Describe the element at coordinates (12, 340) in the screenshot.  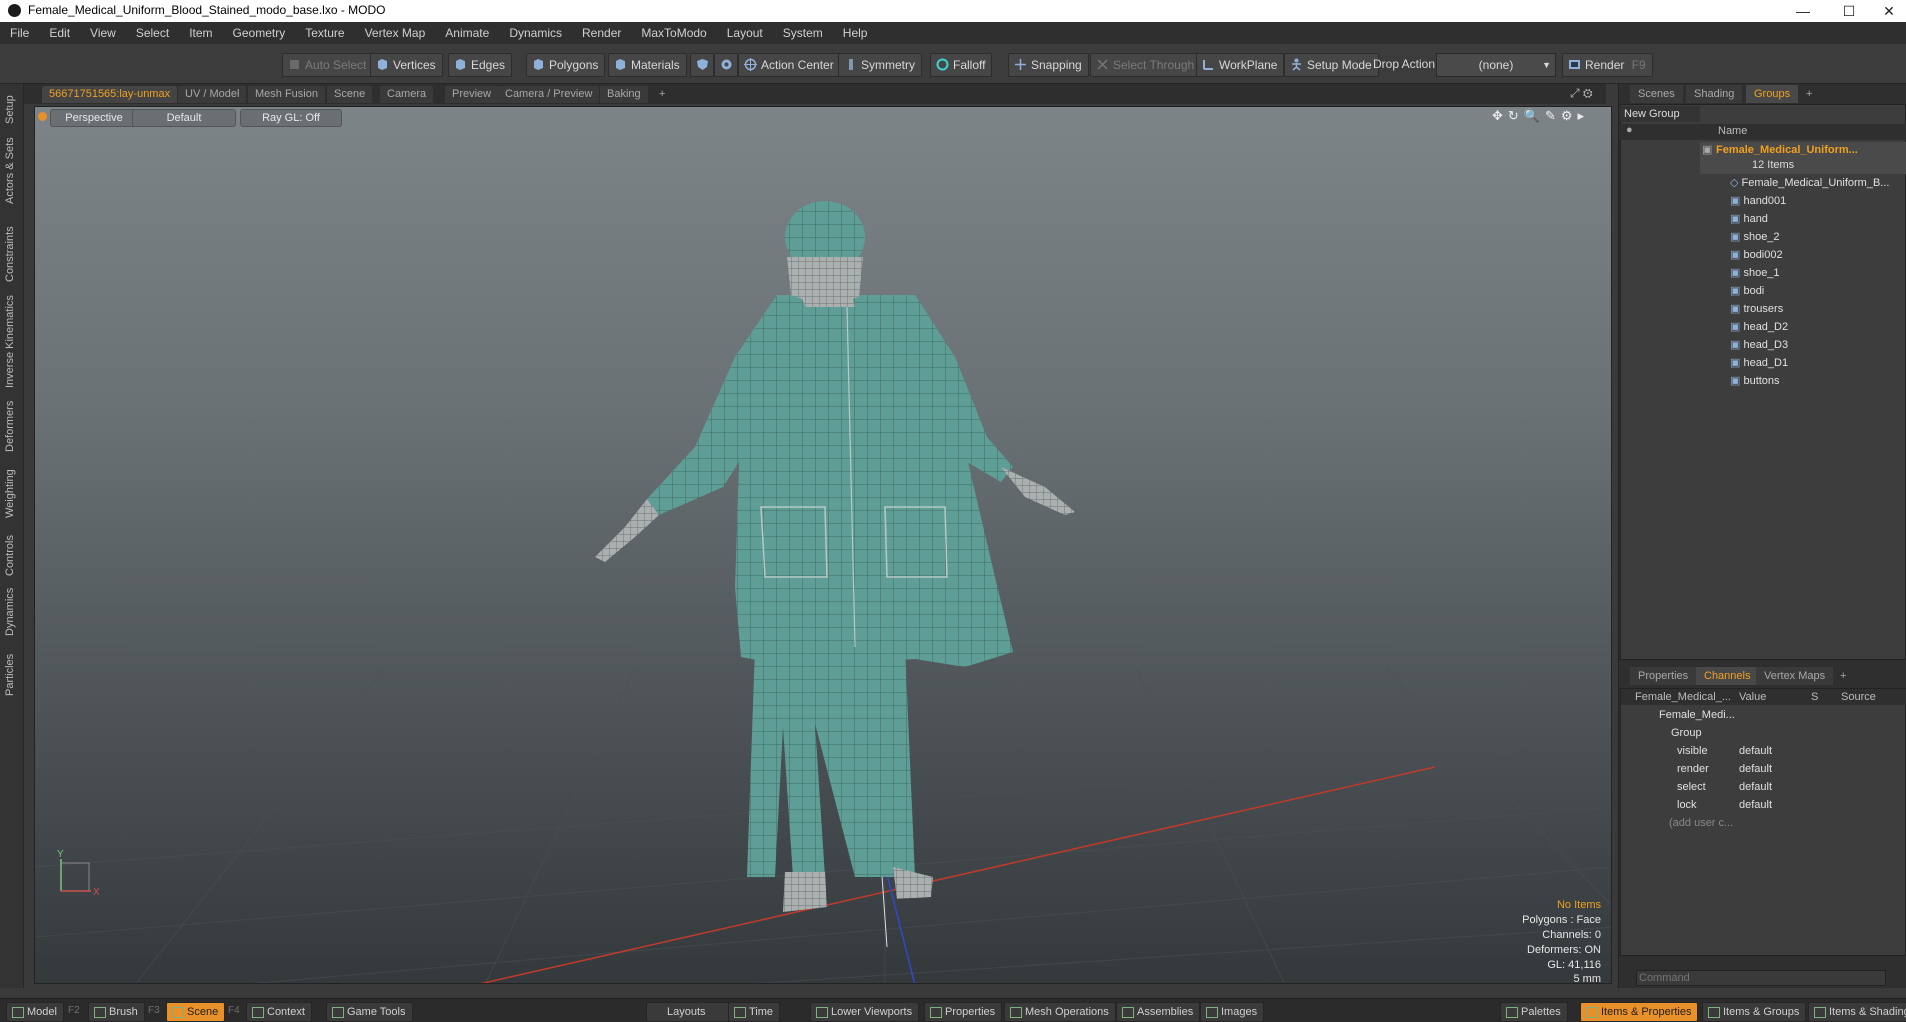
I see `vtab-inverse-kinematics: Inverse Kinematics` at that location.